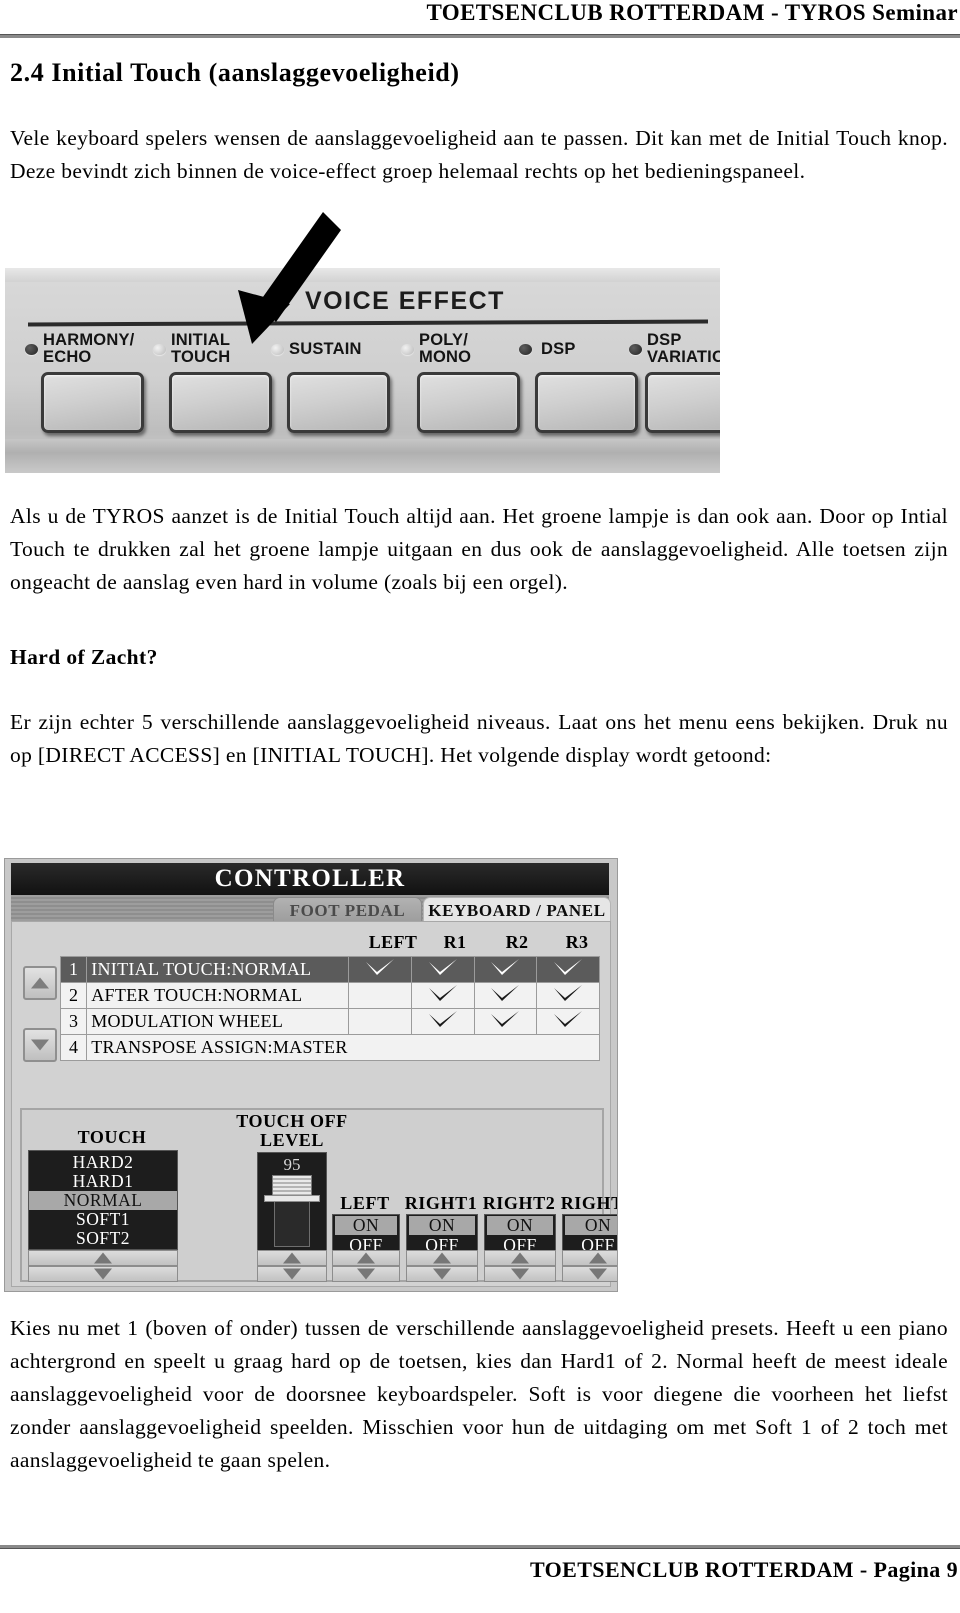 This screenshot has width=960, height=1613. Describe the element at coordinates (692, 12) in the screenshot. I see `header-title: TOETSENCLUB ROTTERDAM - TYROS Seminar` at that location.